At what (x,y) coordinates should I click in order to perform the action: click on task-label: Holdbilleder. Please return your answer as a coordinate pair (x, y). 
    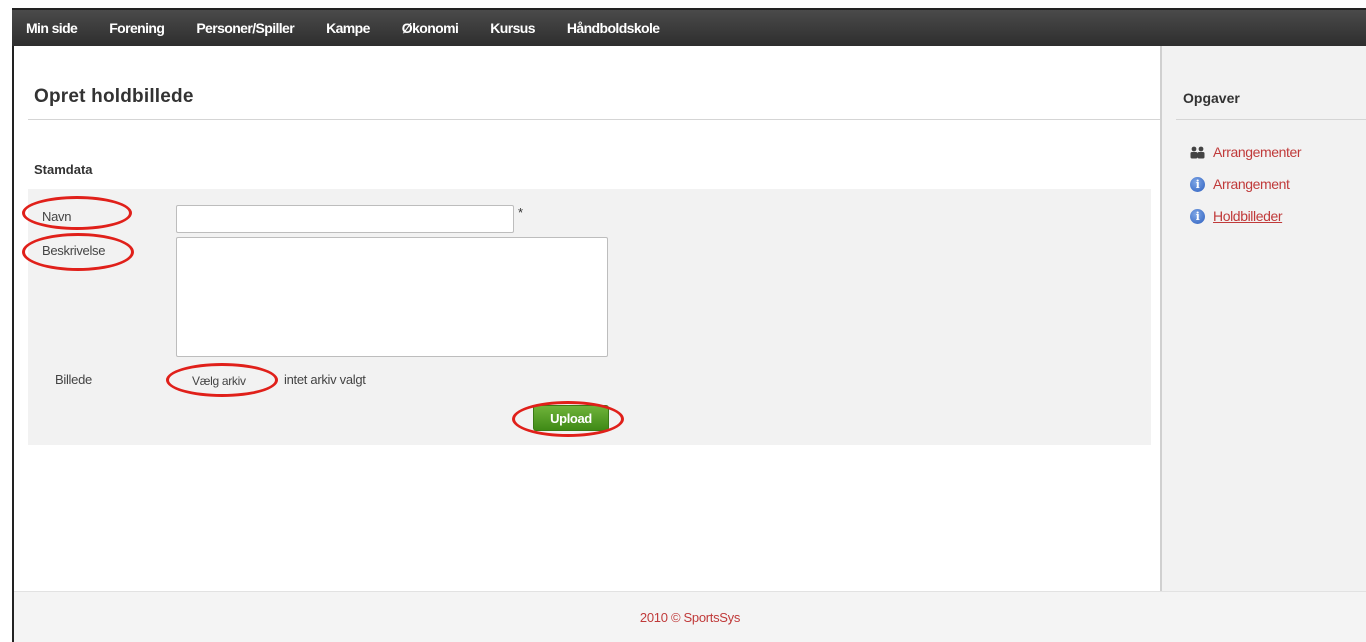
    Looking at the image, I should click on (1248, 216).